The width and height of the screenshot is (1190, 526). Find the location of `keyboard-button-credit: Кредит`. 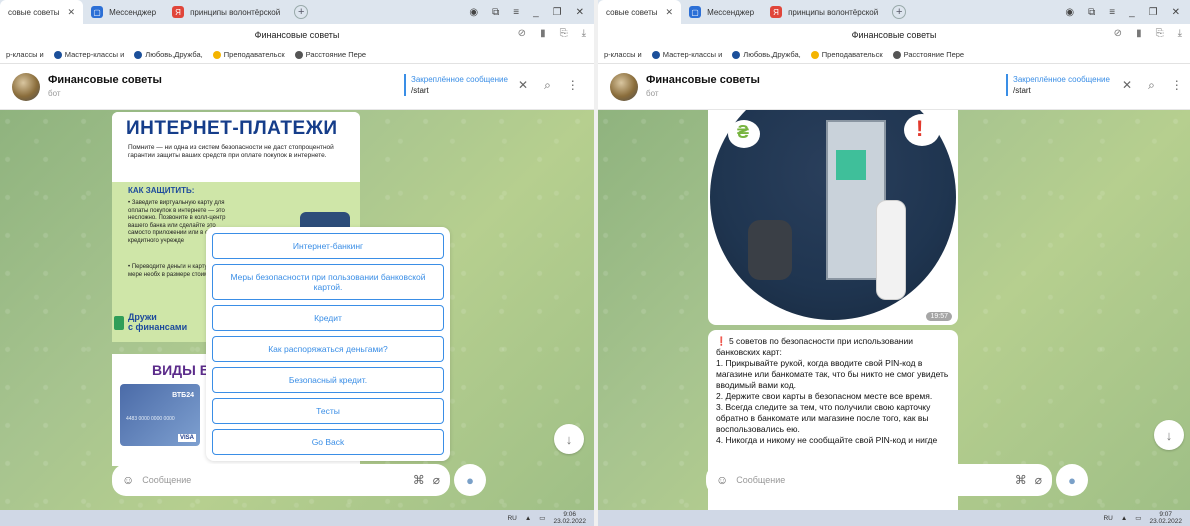

keyboard-button-credit: Кредит is located at coordinates (328, 318).